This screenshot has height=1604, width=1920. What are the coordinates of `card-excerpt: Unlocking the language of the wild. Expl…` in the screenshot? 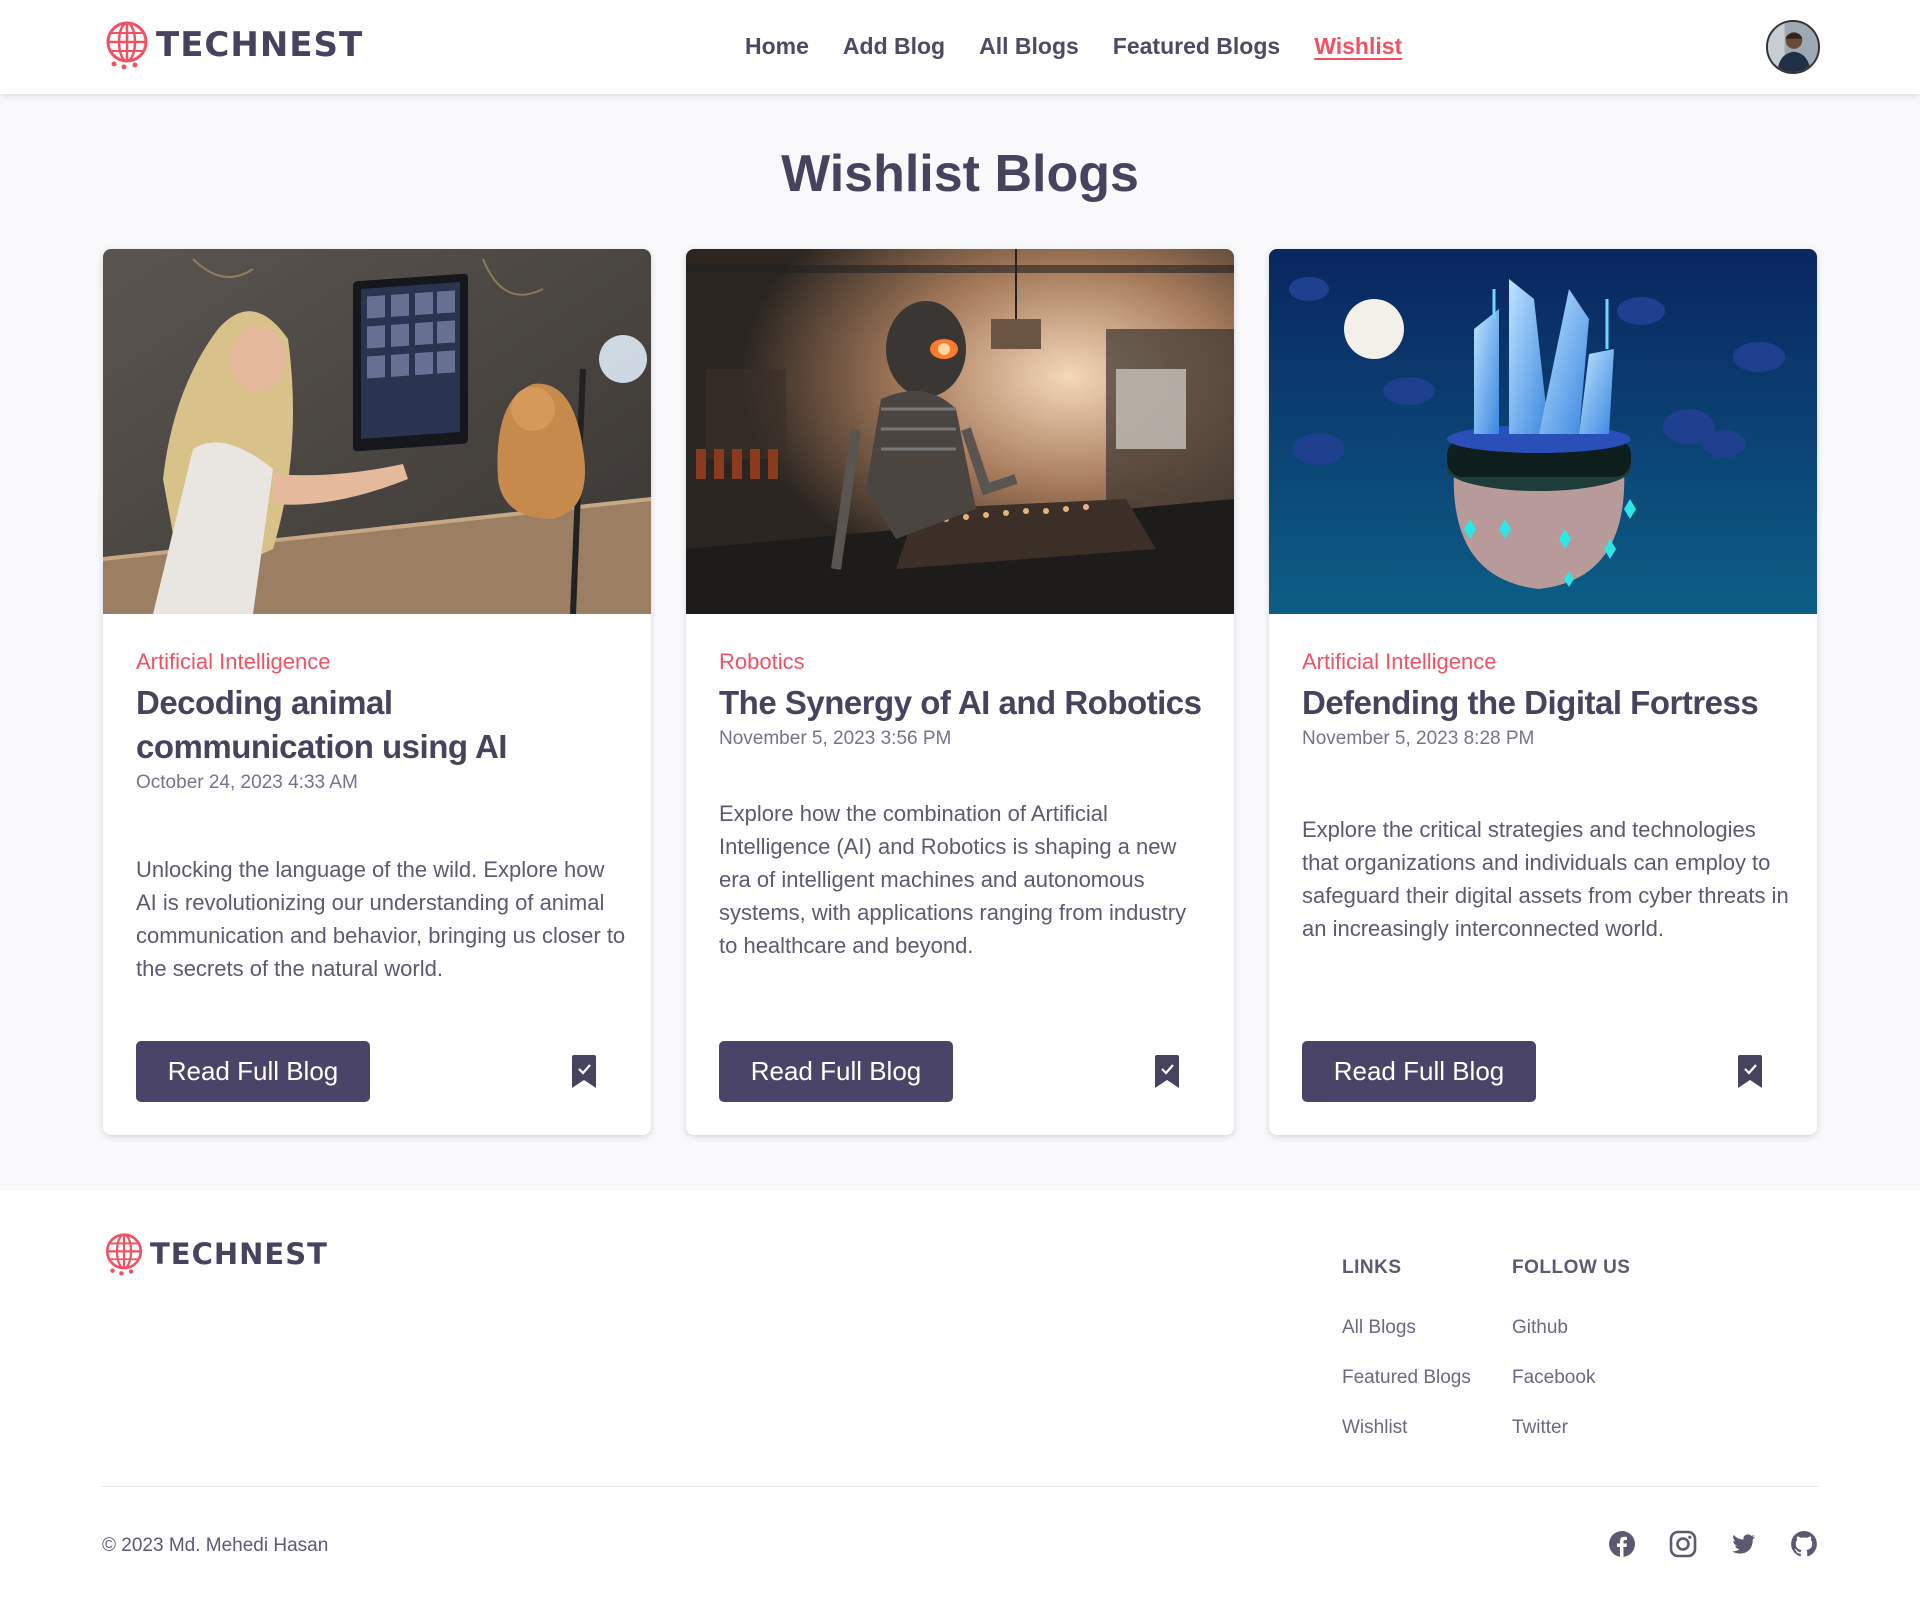 It's located at (381, 919).